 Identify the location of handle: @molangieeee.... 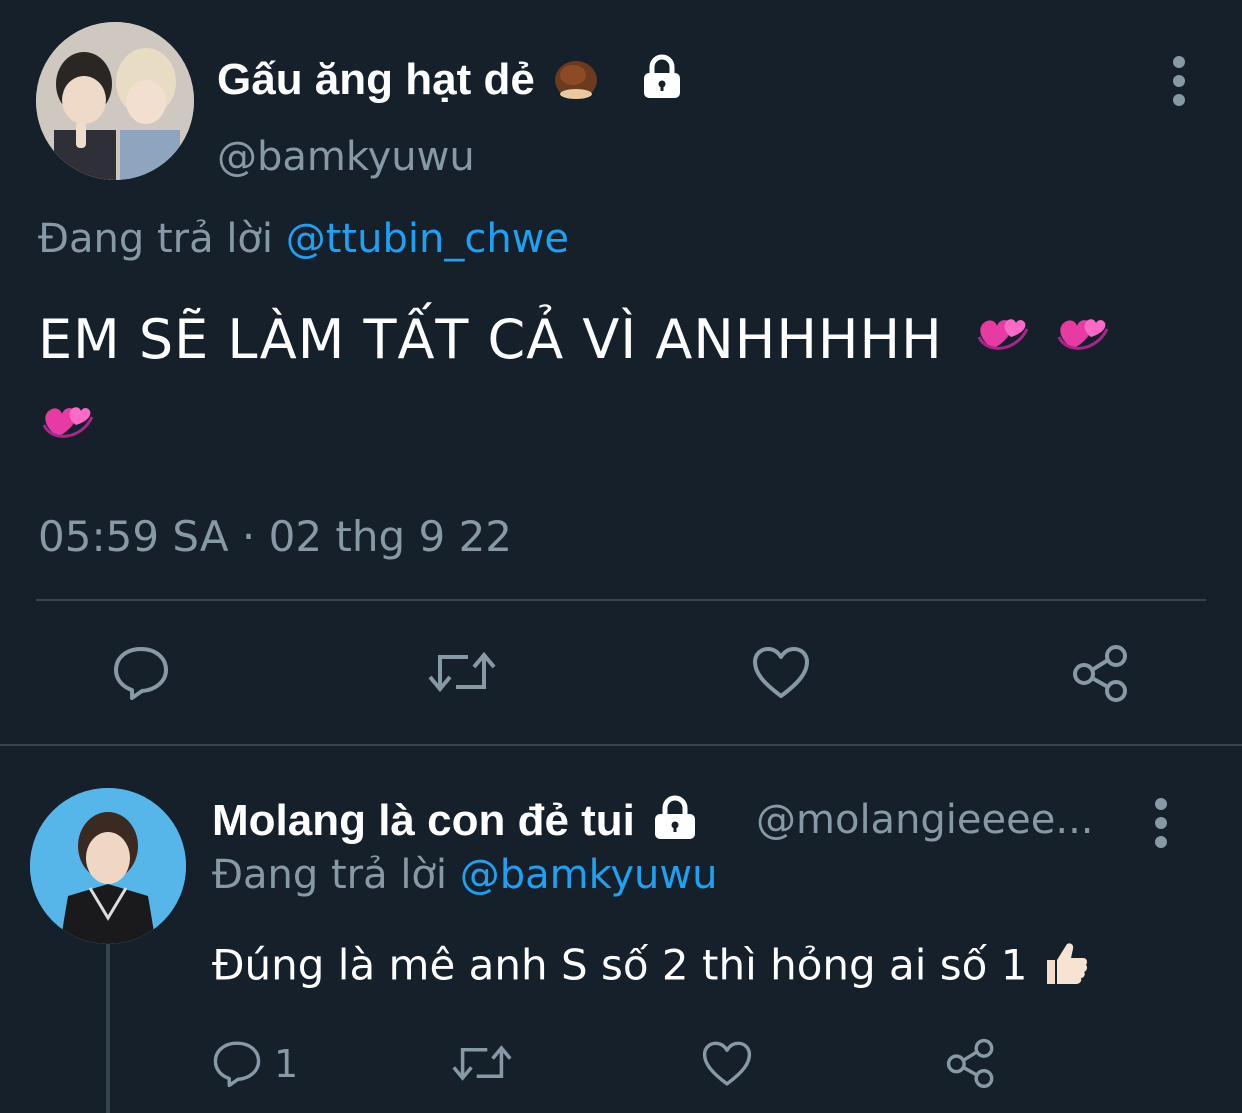
(925, 820).